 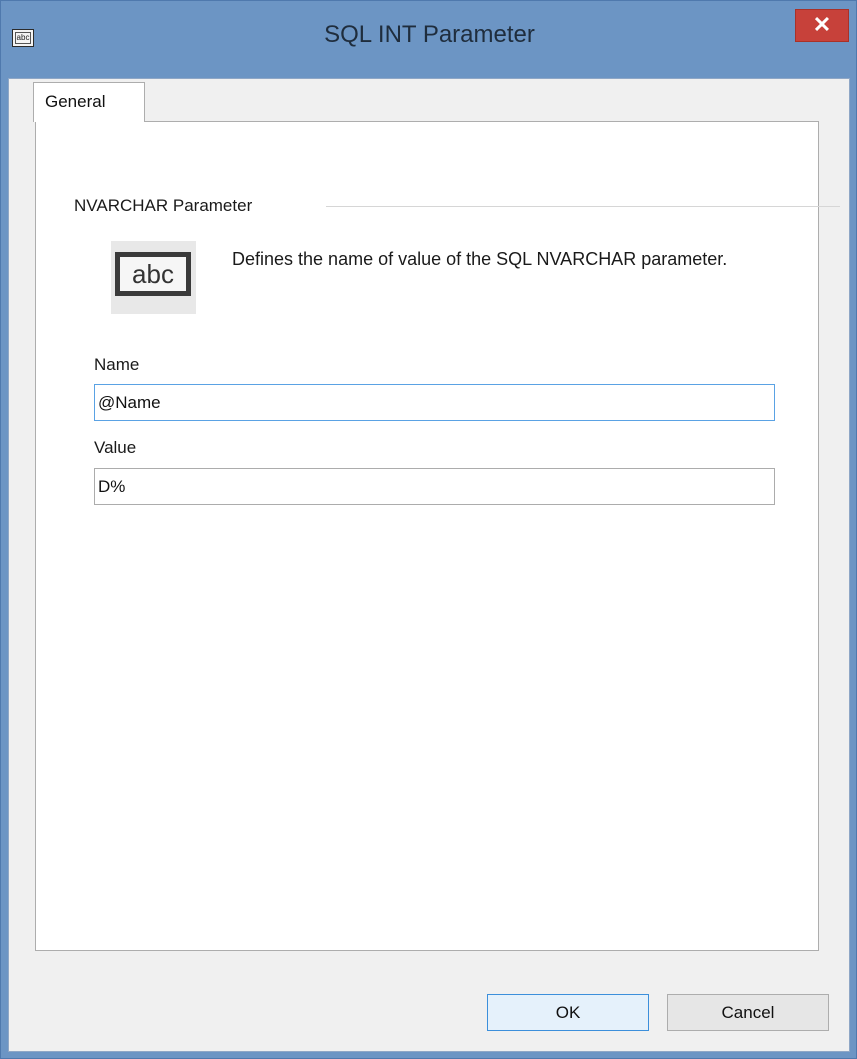 What do you see at coordinates (748, 1012) in the screenshot?
I see `cancel-button: Cancel` at bounding box center [748, 1012].